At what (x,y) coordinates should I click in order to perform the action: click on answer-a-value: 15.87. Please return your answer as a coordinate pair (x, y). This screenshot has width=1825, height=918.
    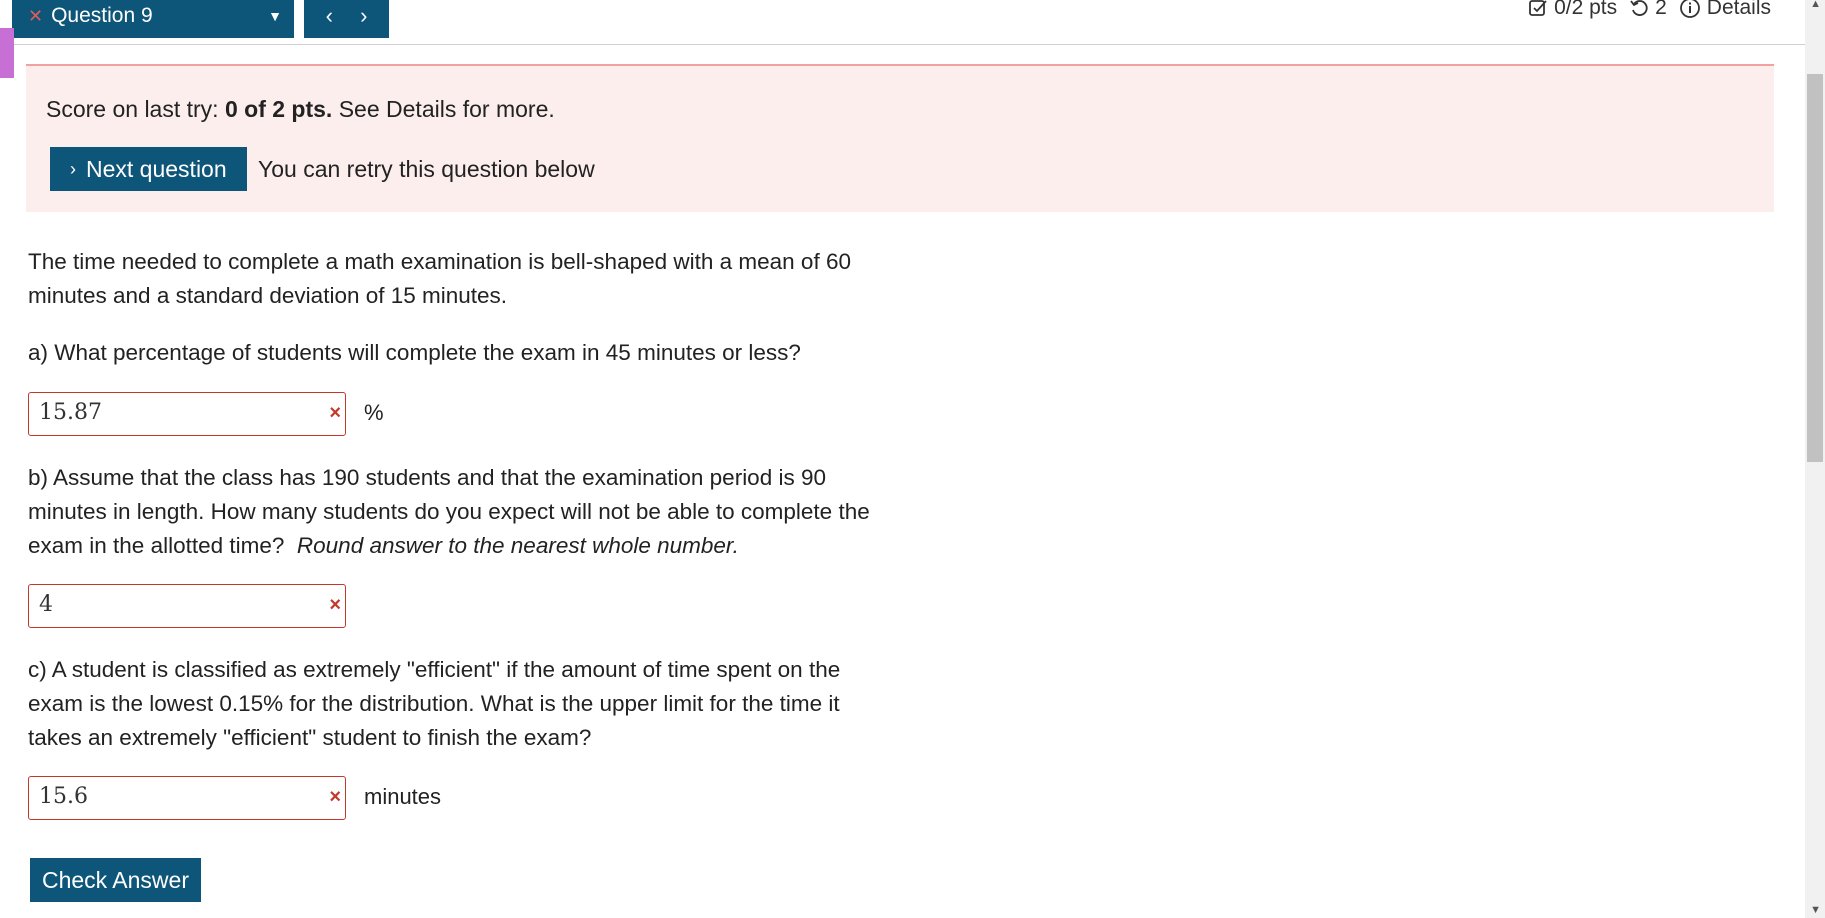
    Looking at the image, I should click on (70, 412).